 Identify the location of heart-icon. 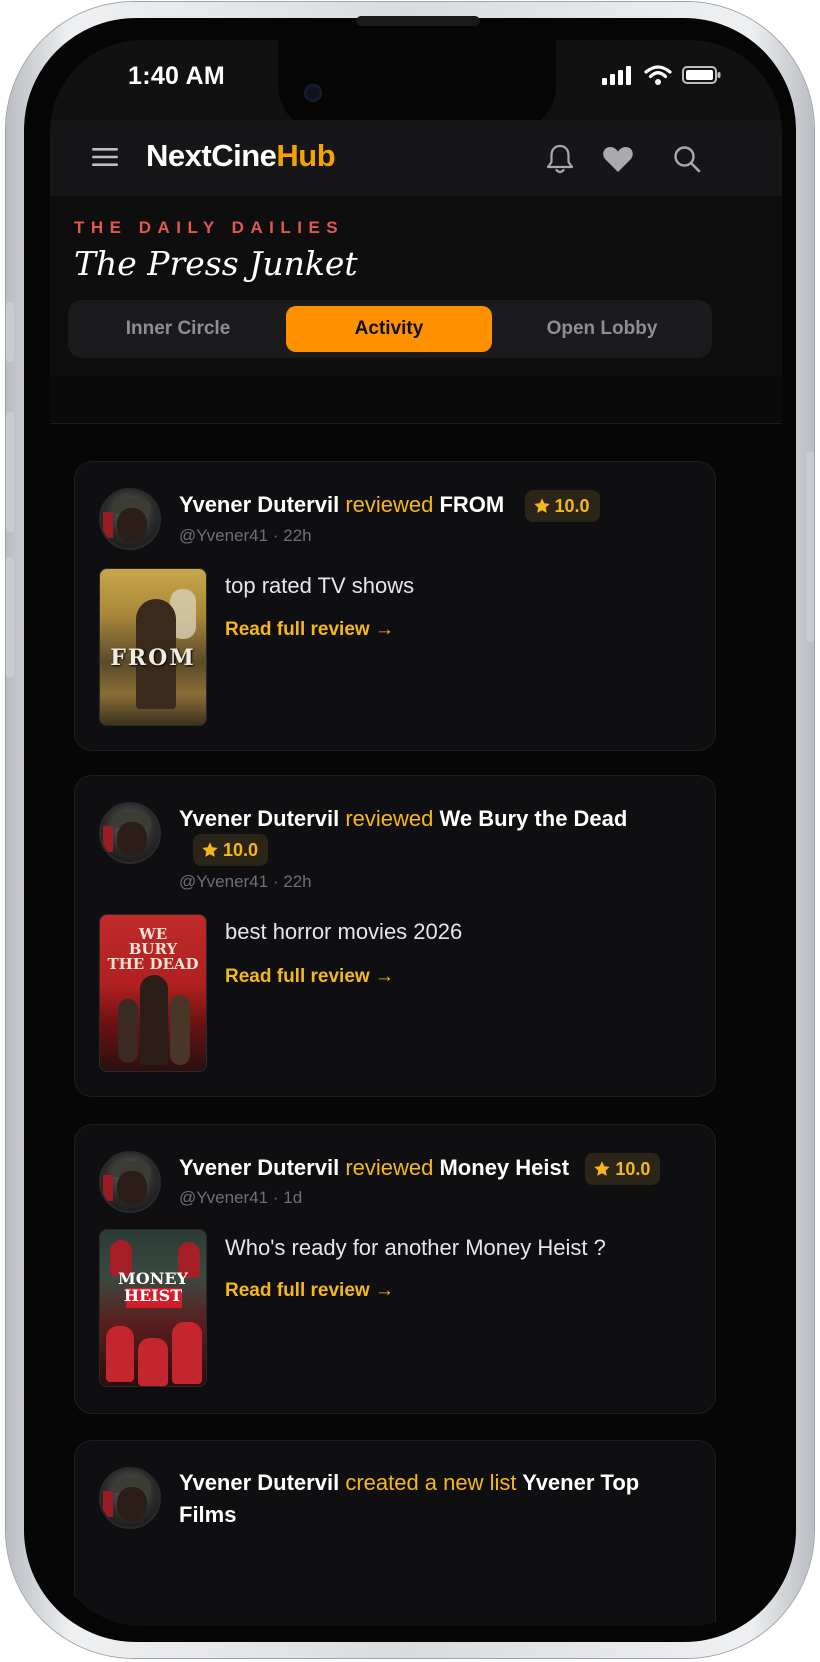
(618, 159).